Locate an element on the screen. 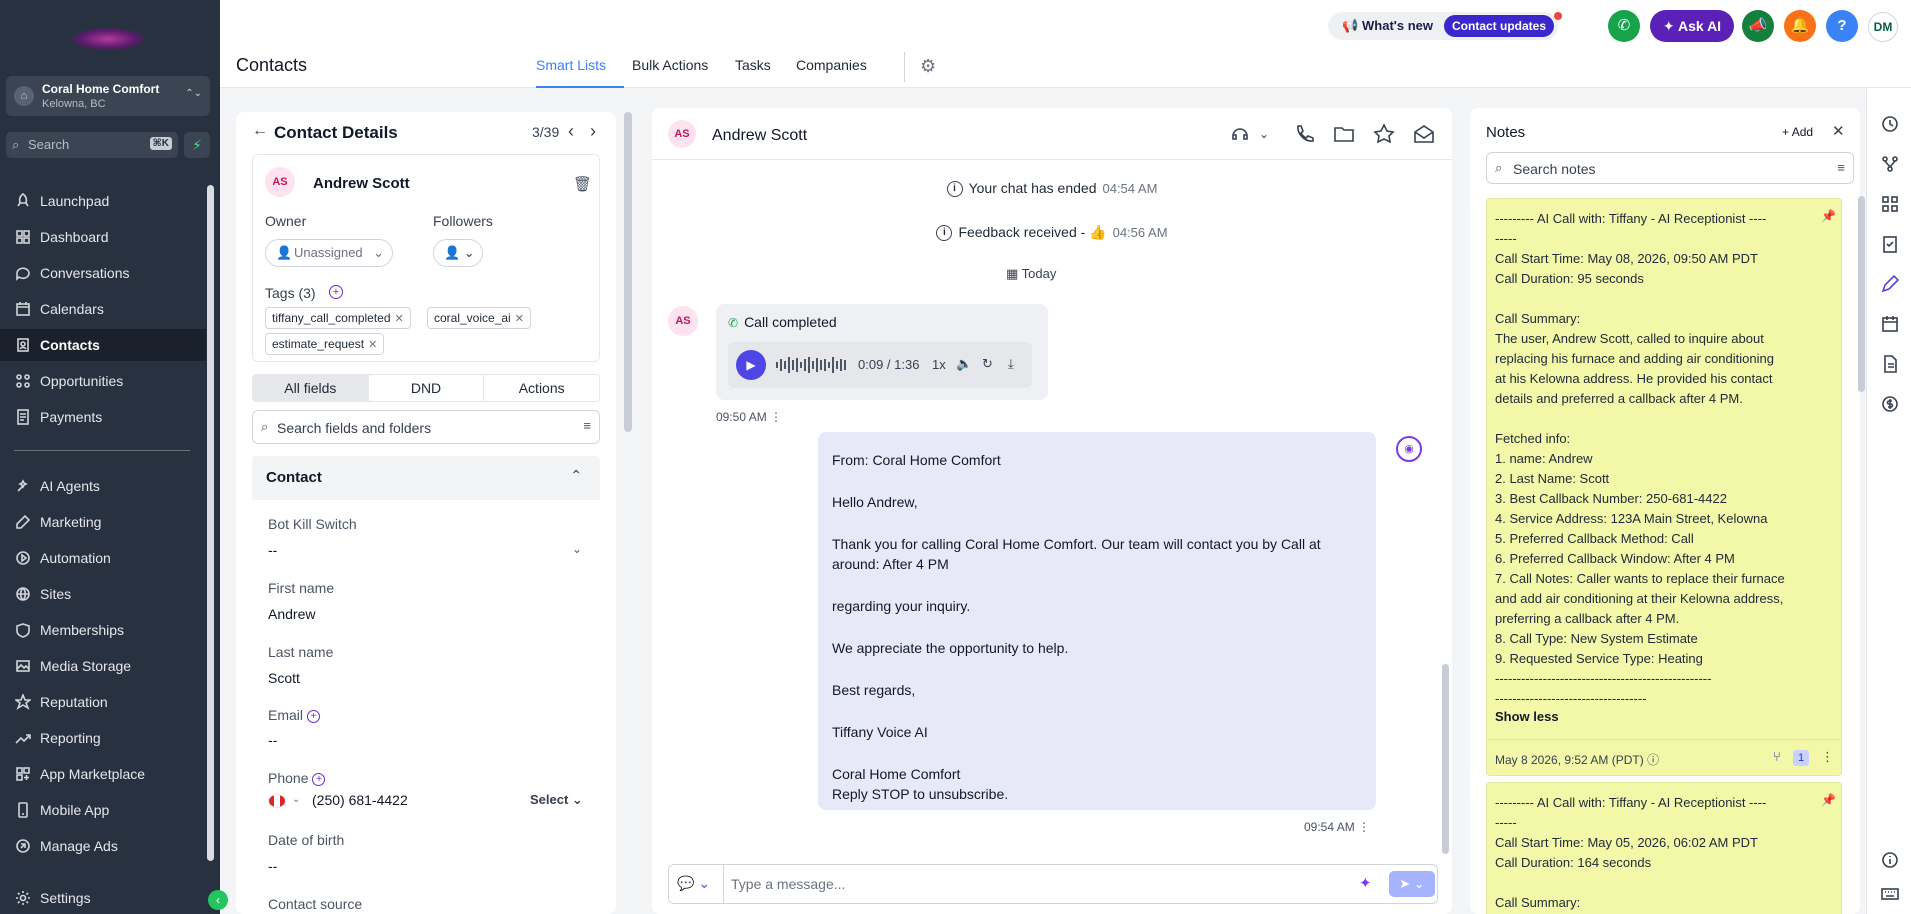  bot-kill-switch-select: -- is located at coordinates (272, 550).